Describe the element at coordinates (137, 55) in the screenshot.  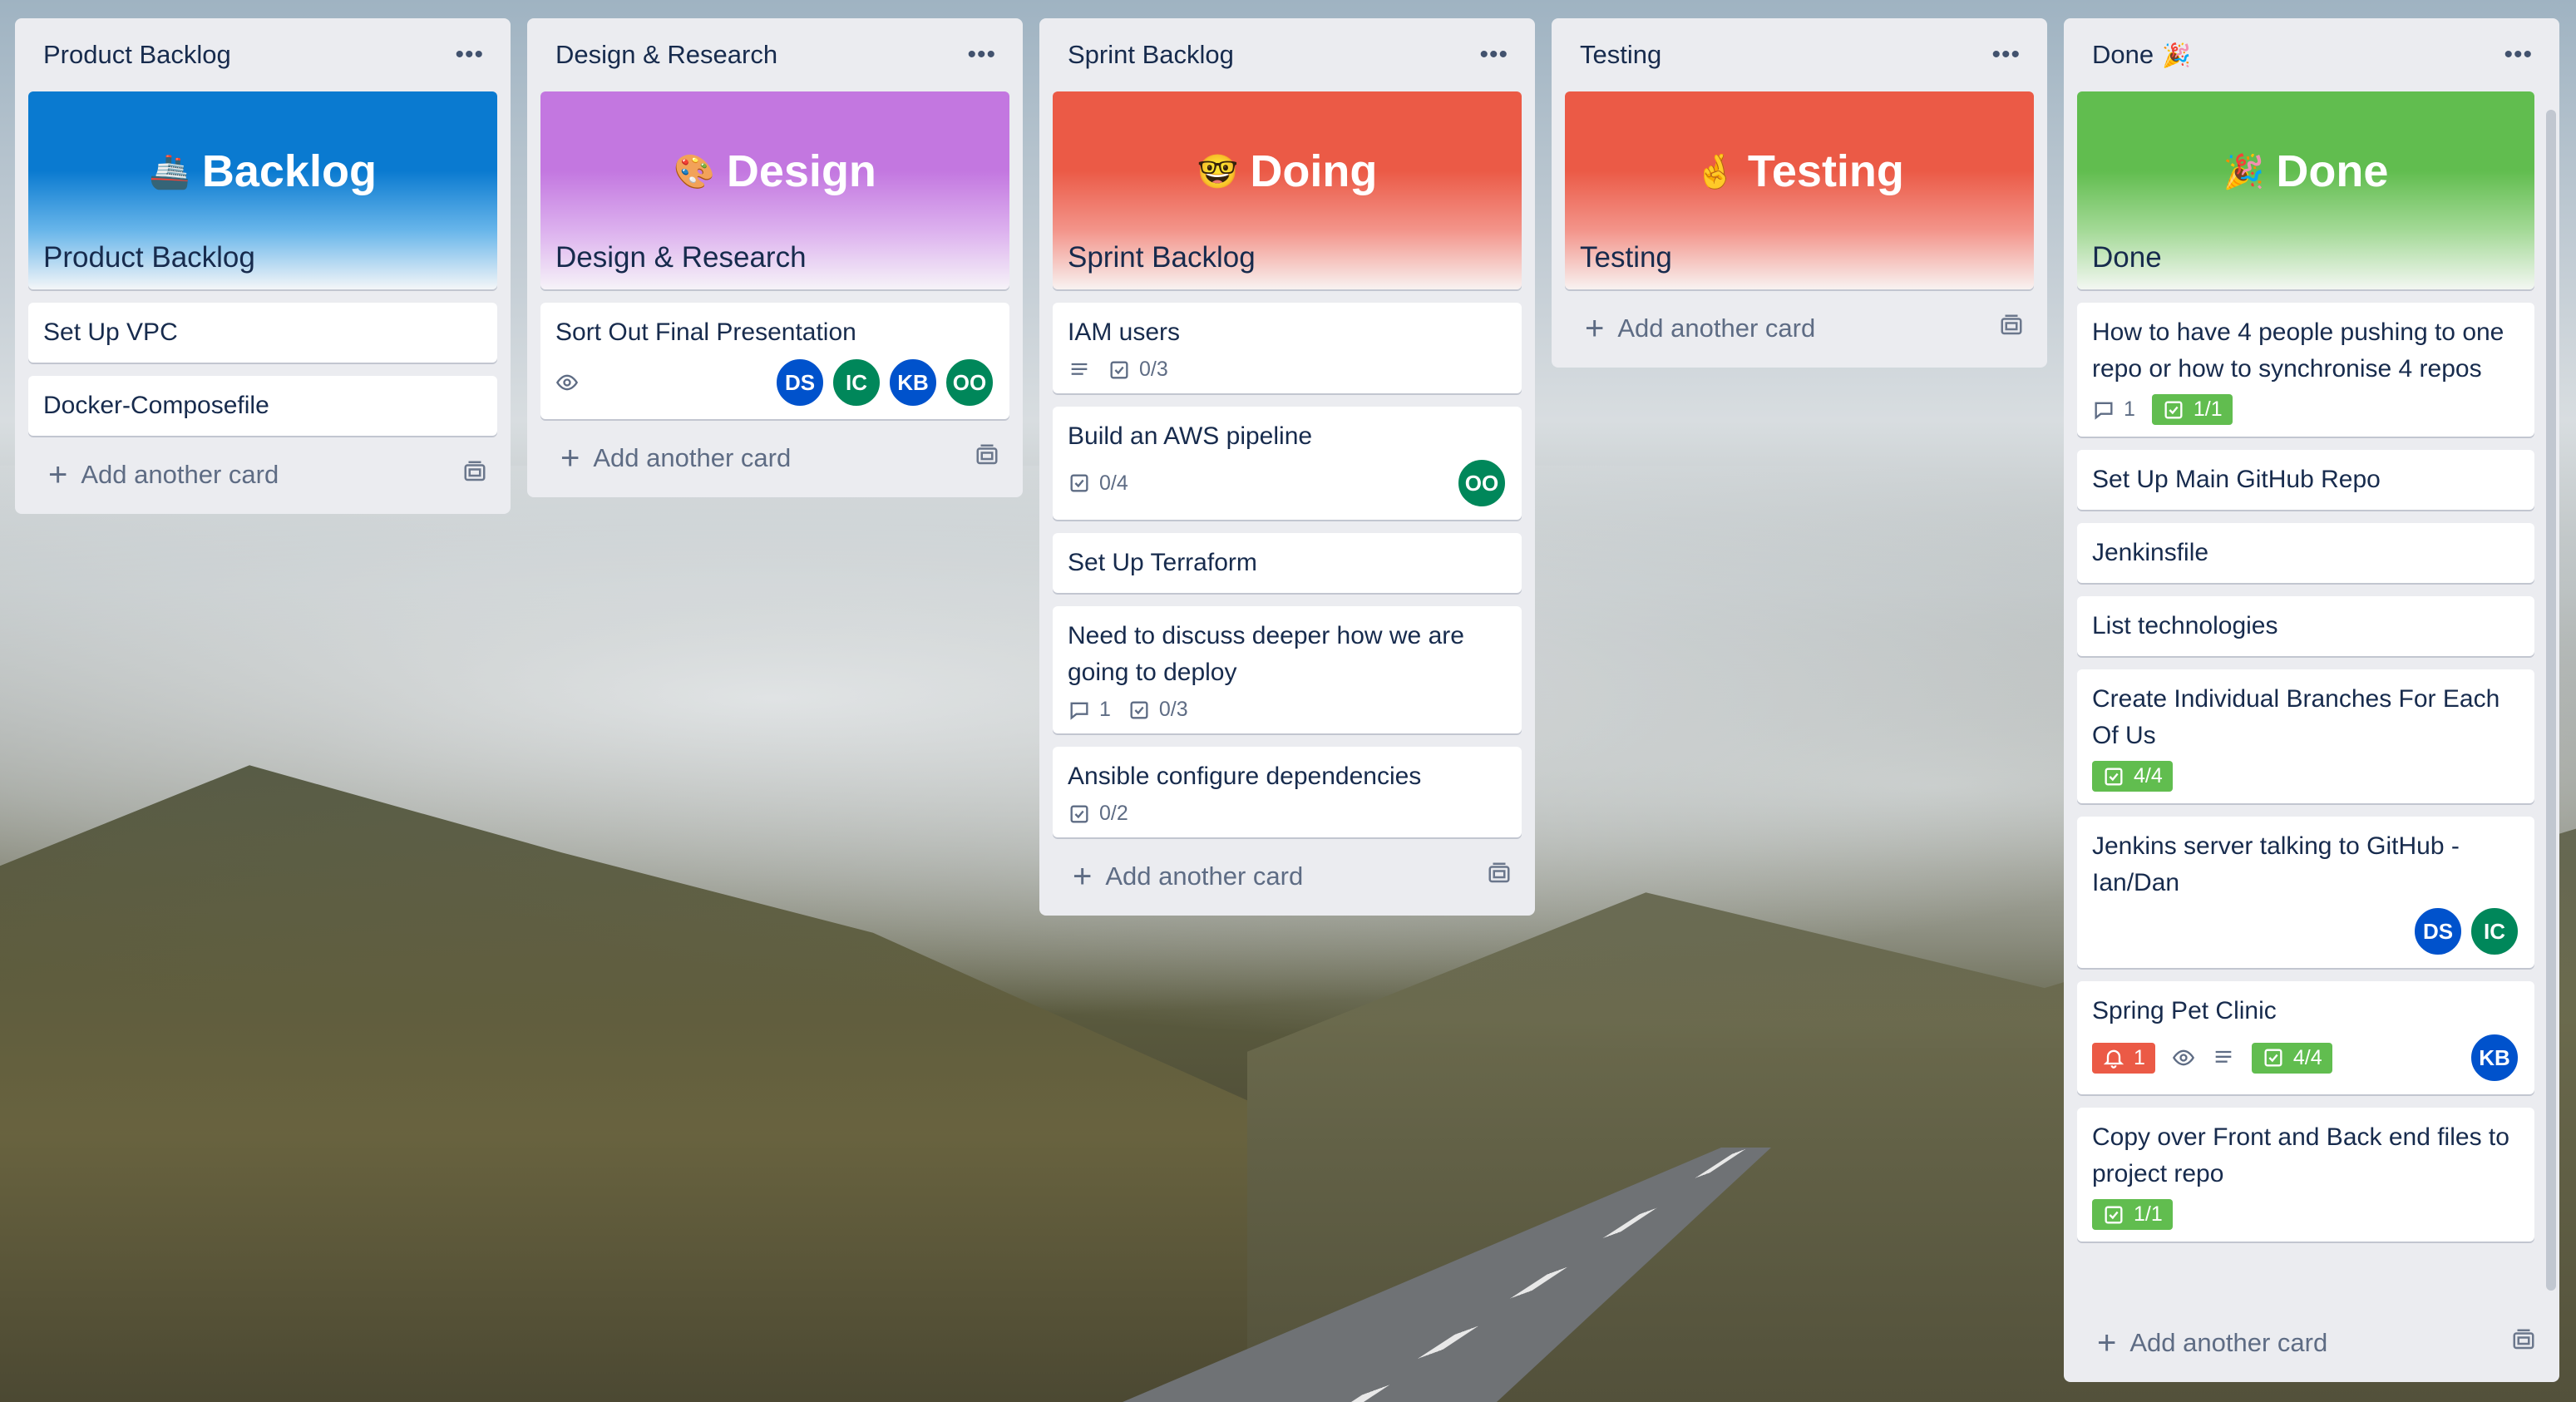
I see `list-title: Product Backlog` at that location.